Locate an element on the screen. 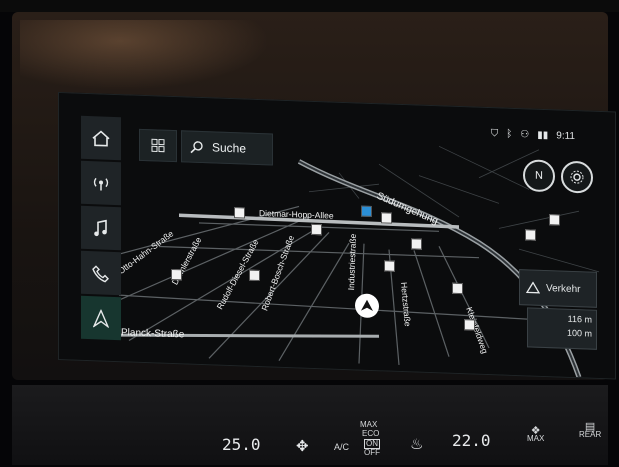 This screenshot has width=619, height=467. radio-button is located at coordinates (101, 183).